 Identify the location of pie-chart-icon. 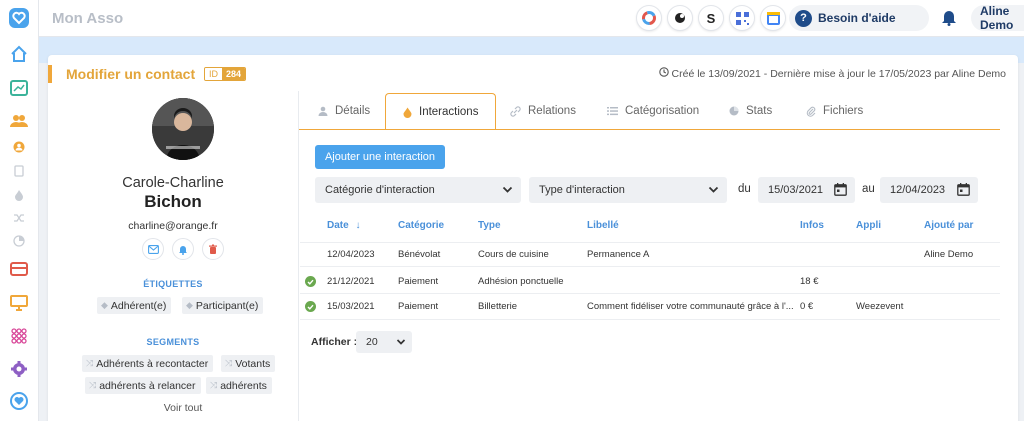
(19, 241).